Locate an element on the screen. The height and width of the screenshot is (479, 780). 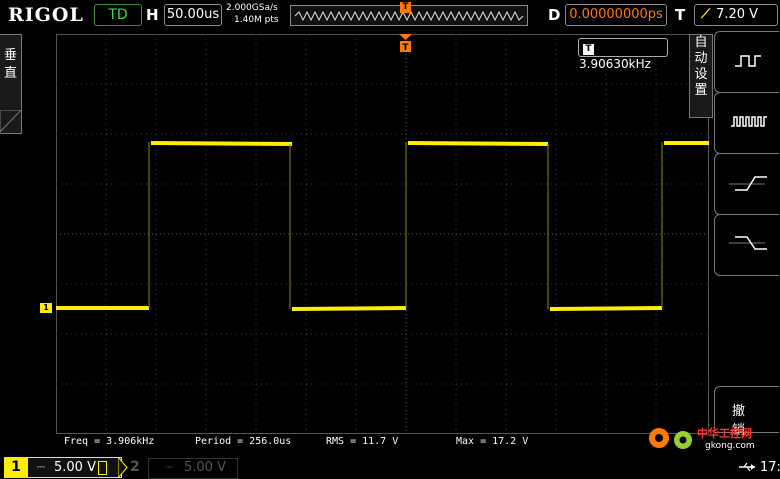
rising-edge-icon is located at coordinates (748, 183).